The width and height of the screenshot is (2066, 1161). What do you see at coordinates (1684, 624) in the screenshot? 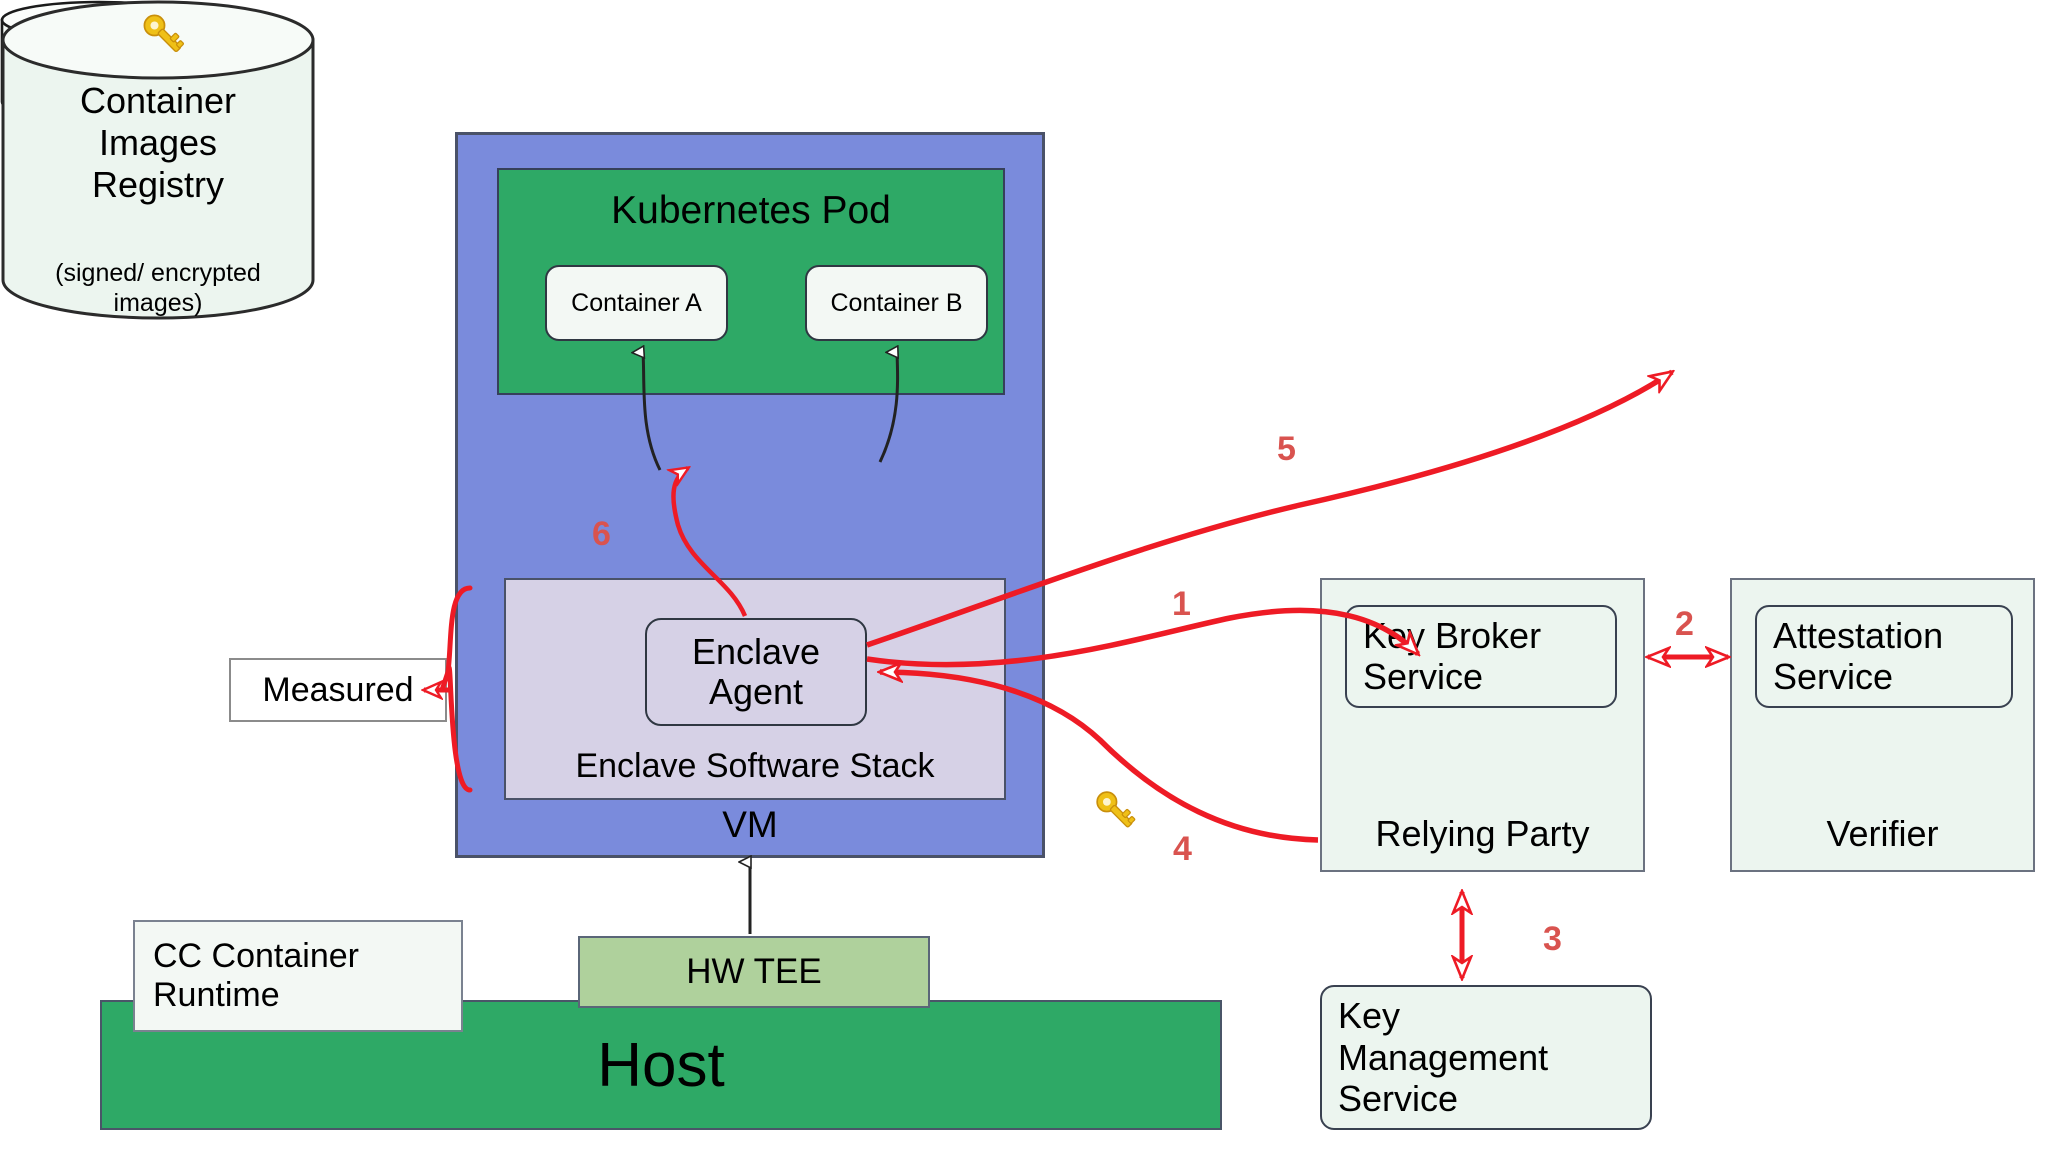
I see `edge-label-2: 2` at bounding box center [1684, 624].